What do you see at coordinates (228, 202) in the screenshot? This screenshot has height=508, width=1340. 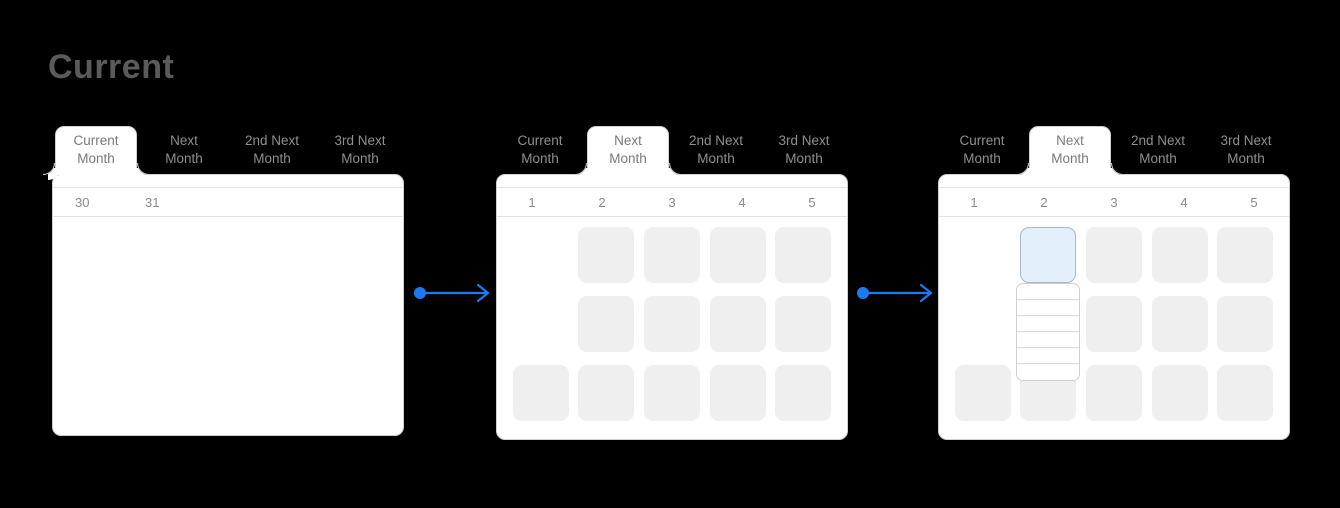 I see `day-number-header: 30 31` at bounding box center [228, 202].